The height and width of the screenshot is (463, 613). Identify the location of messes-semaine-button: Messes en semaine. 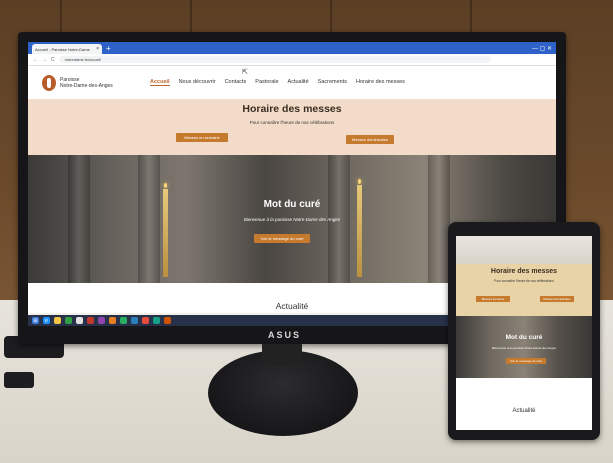
(202, 137).